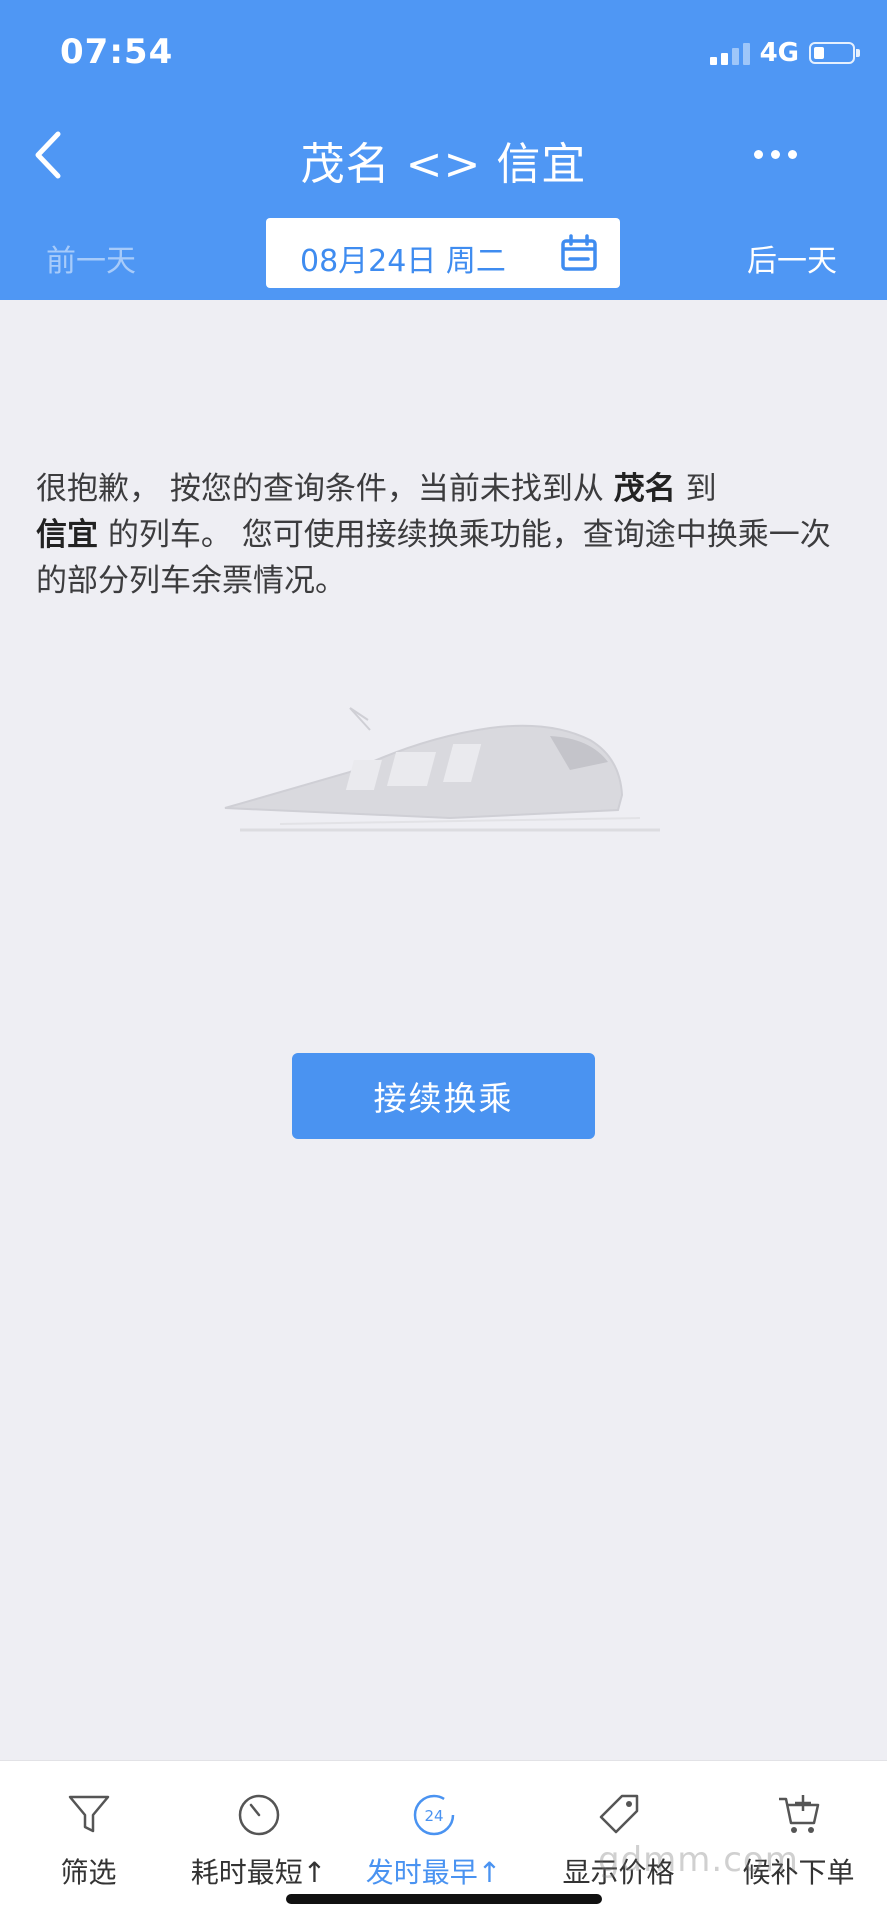 Image resolution: width=887 pixels, height=1921 pixels. I want to click on page-title: 茂名 <> 信宜, so click(443, 164).